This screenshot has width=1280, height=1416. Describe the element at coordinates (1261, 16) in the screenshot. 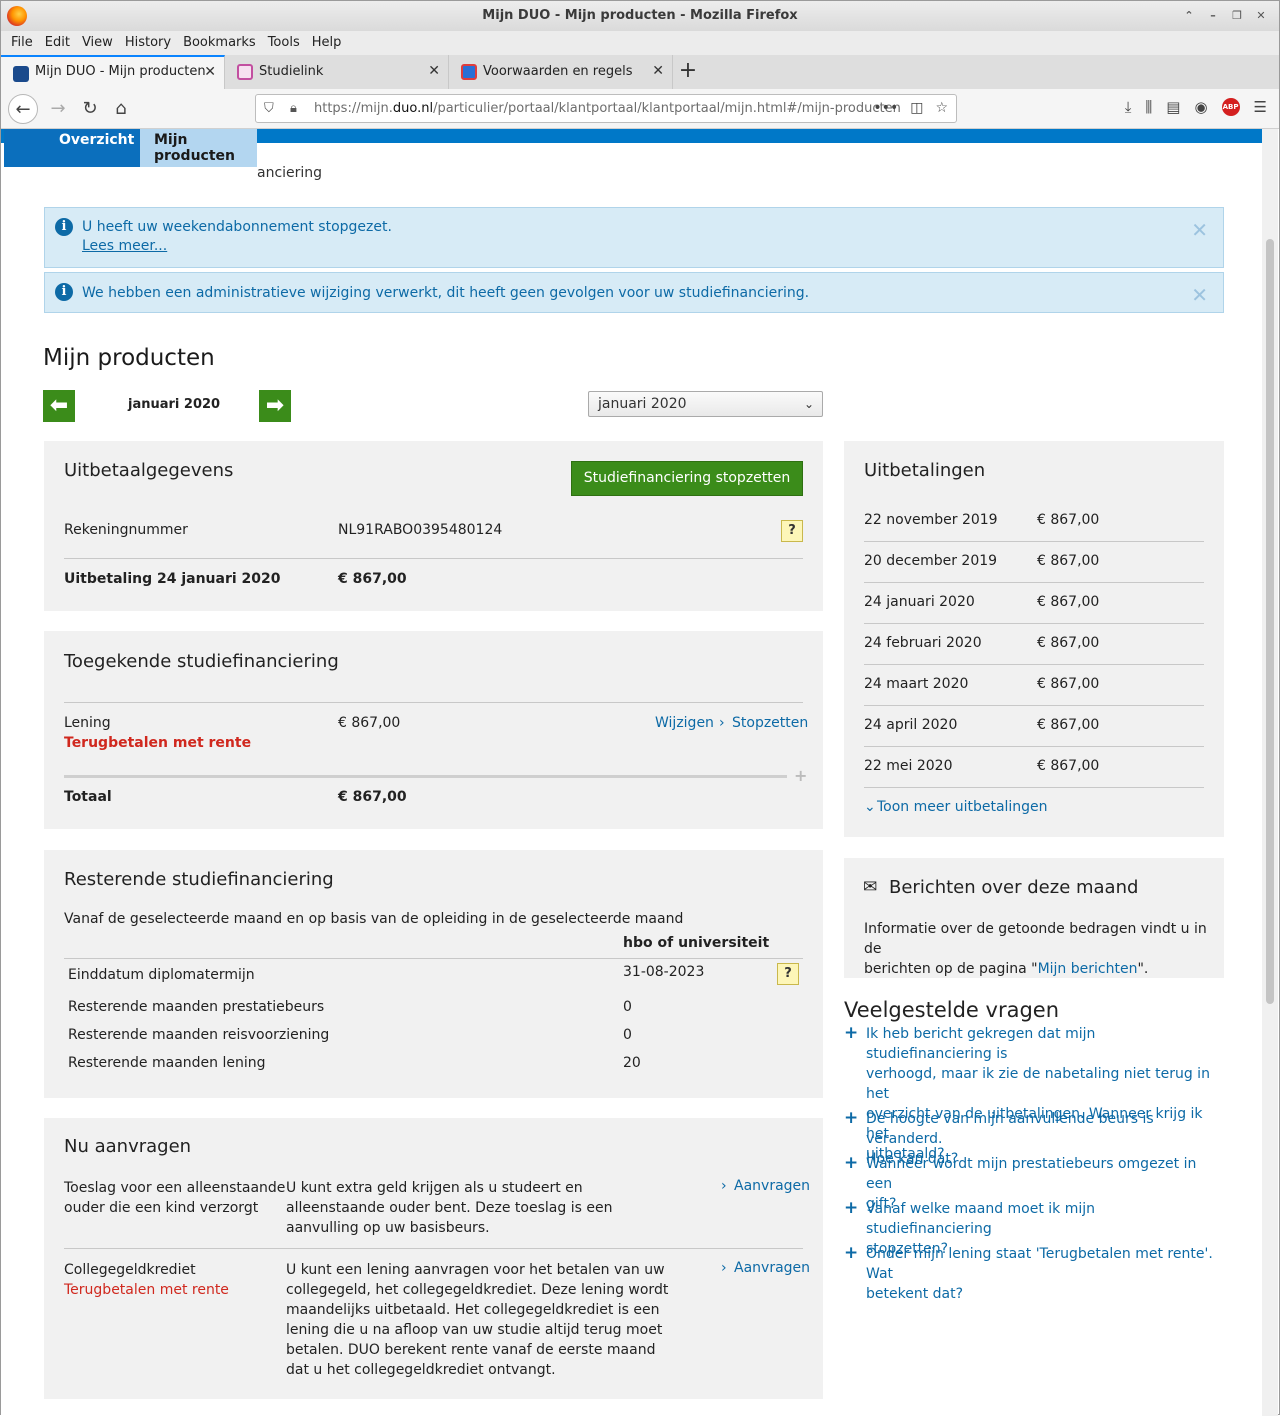

I see `window-close-icon: ✕` at that location.